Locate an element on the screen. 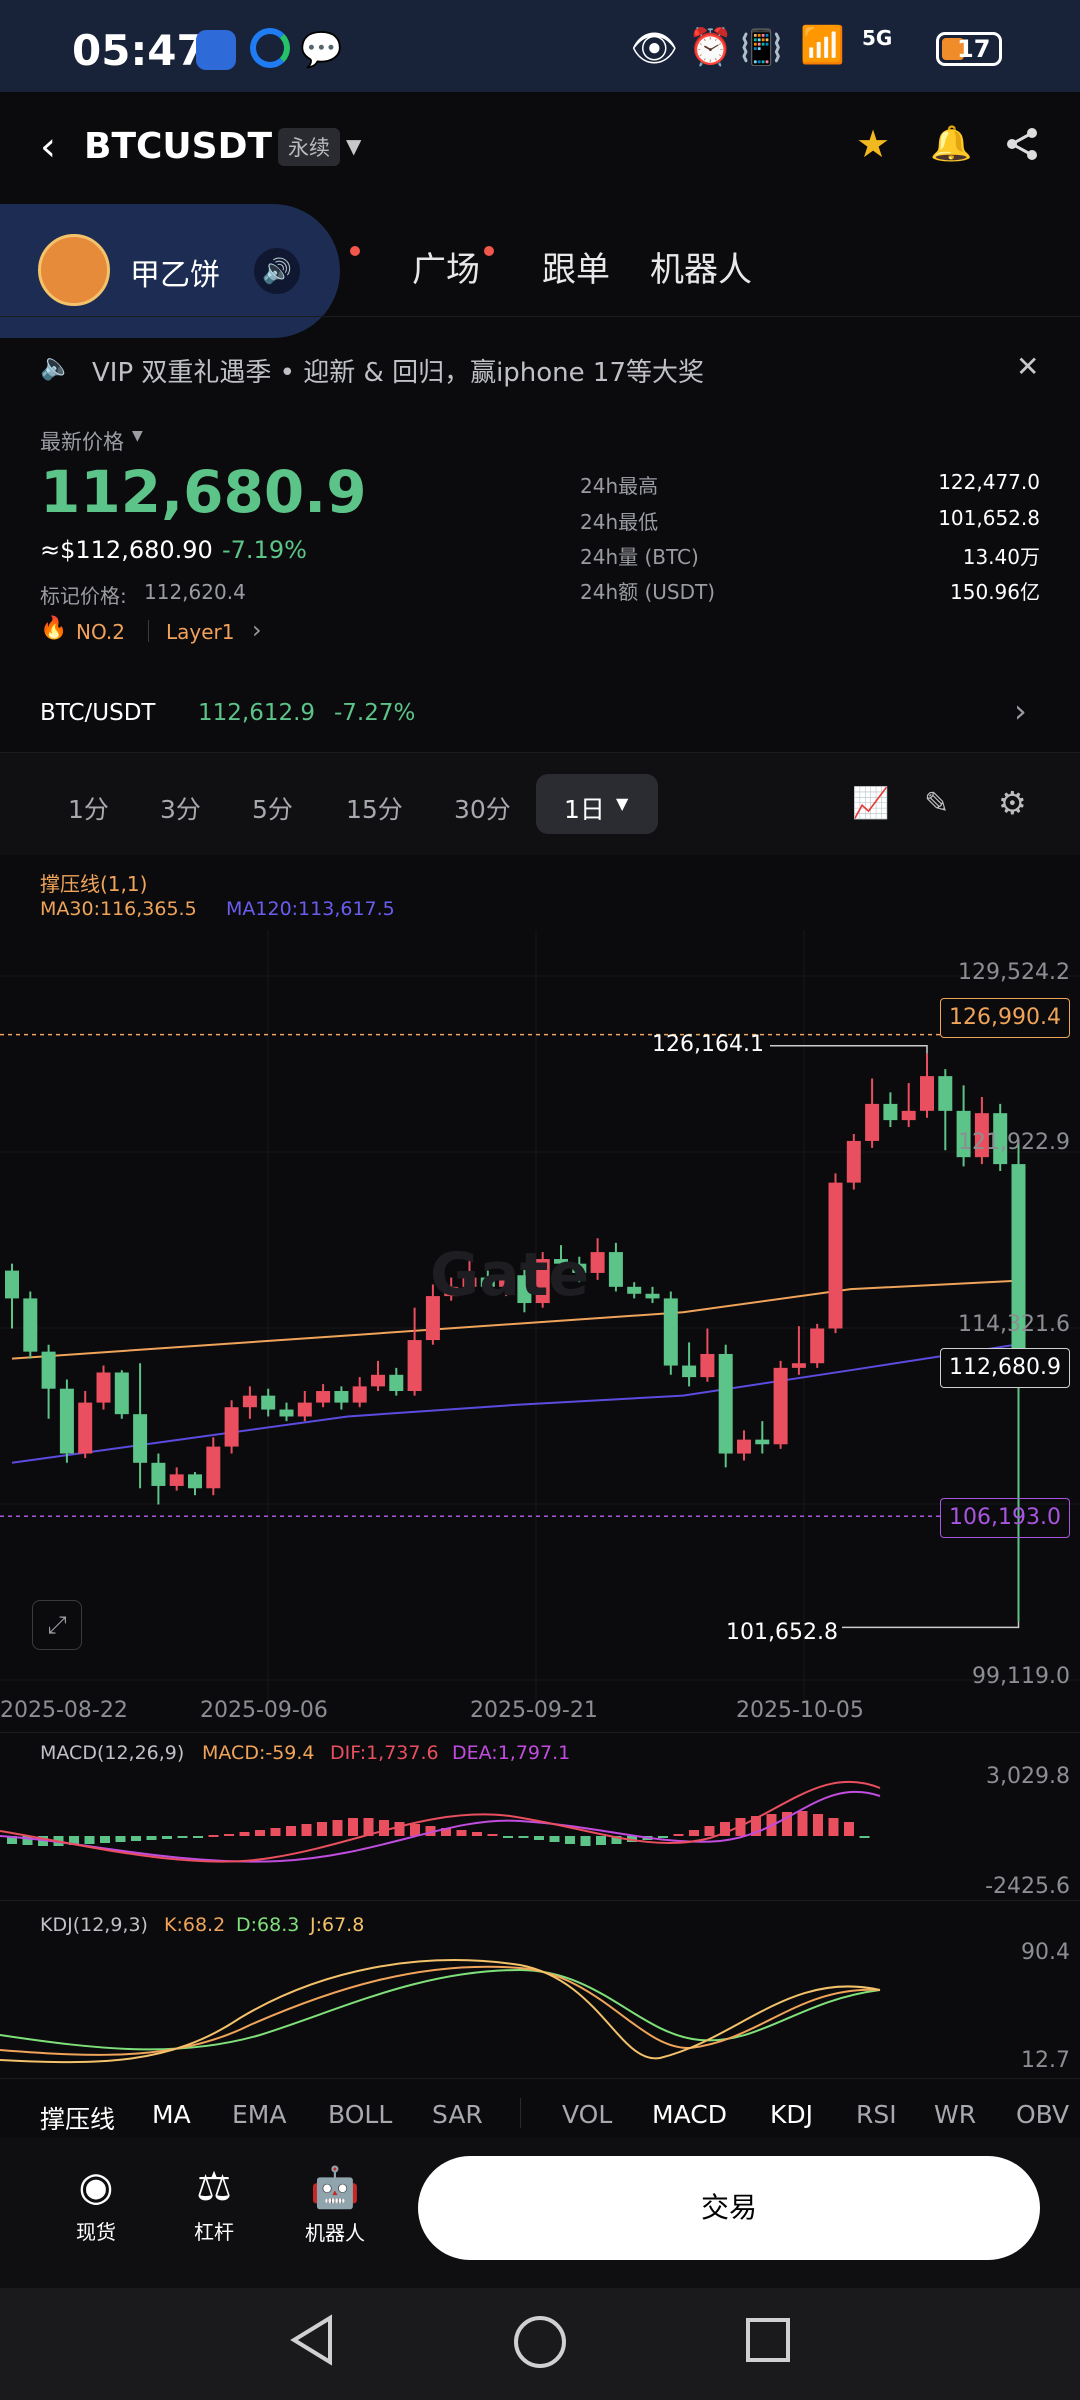 This screenshot has height=2400, width=1080. mark-price: 112,620.4 is located at coordinates (195, 592).